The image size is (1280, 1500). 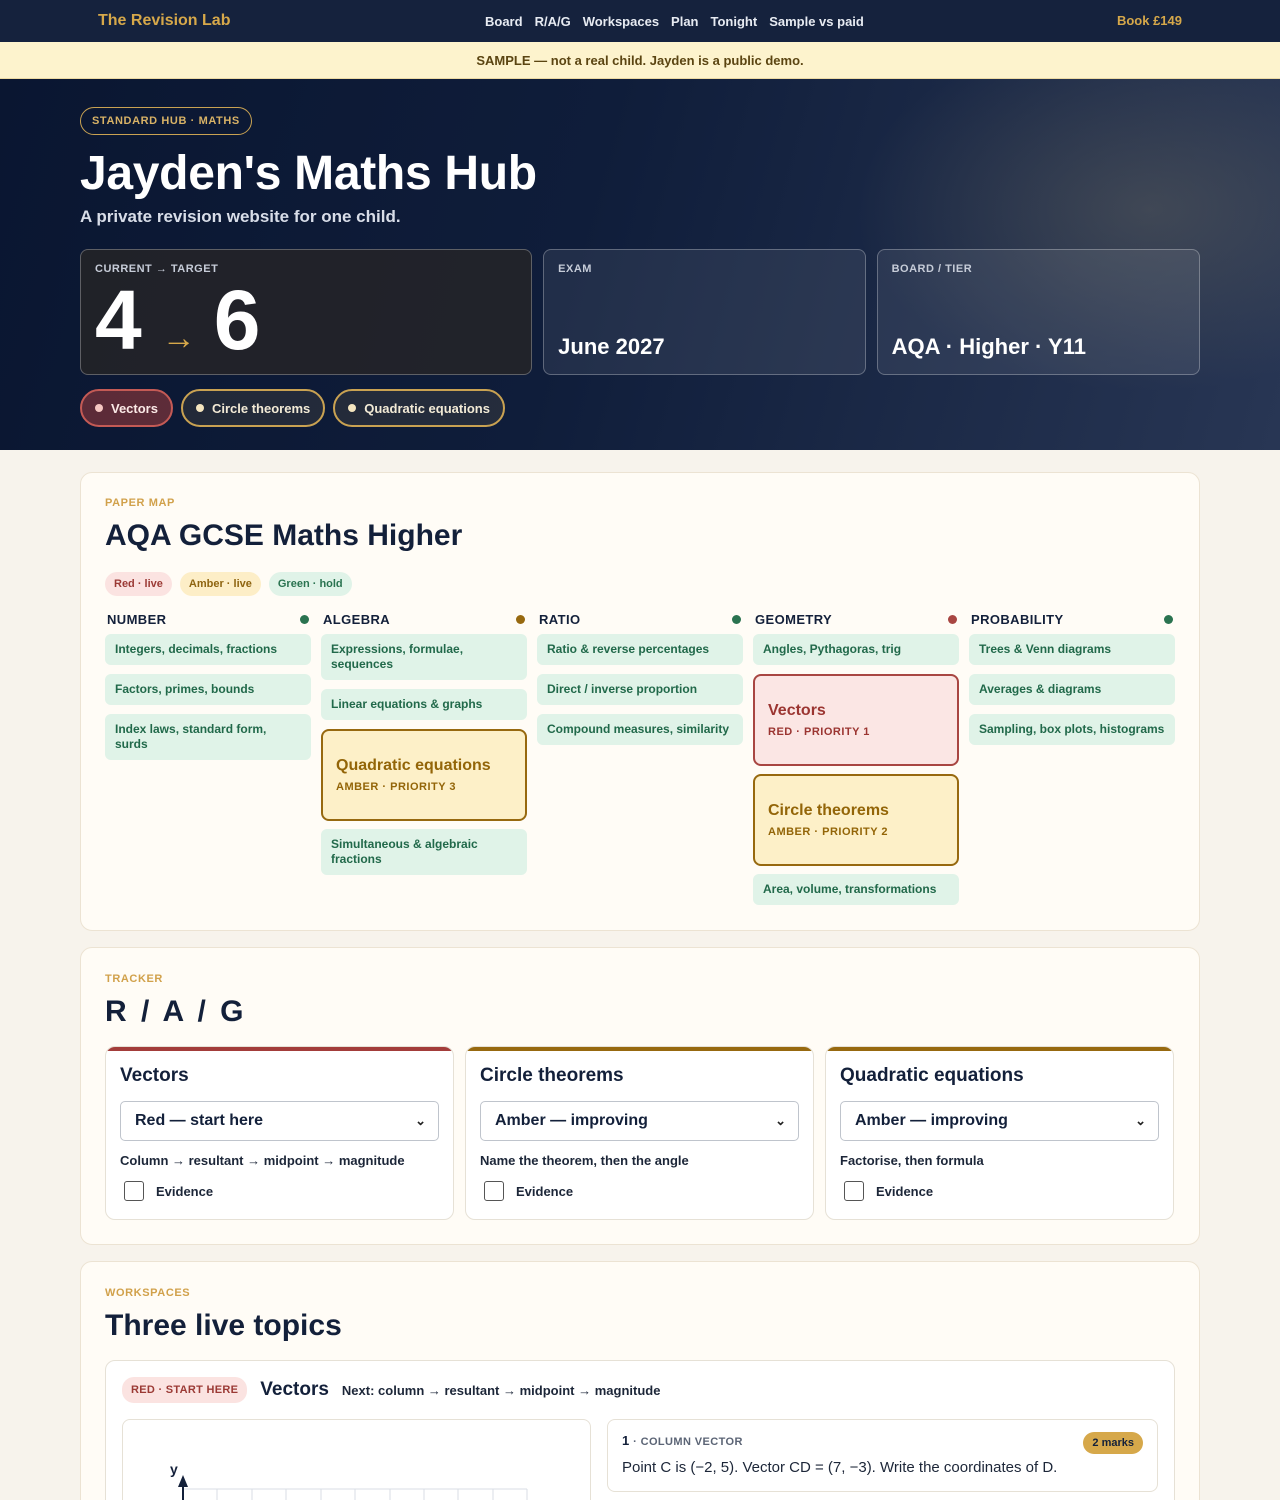 I want to click on exam-value: June 2027, so click(x=611, y=346).